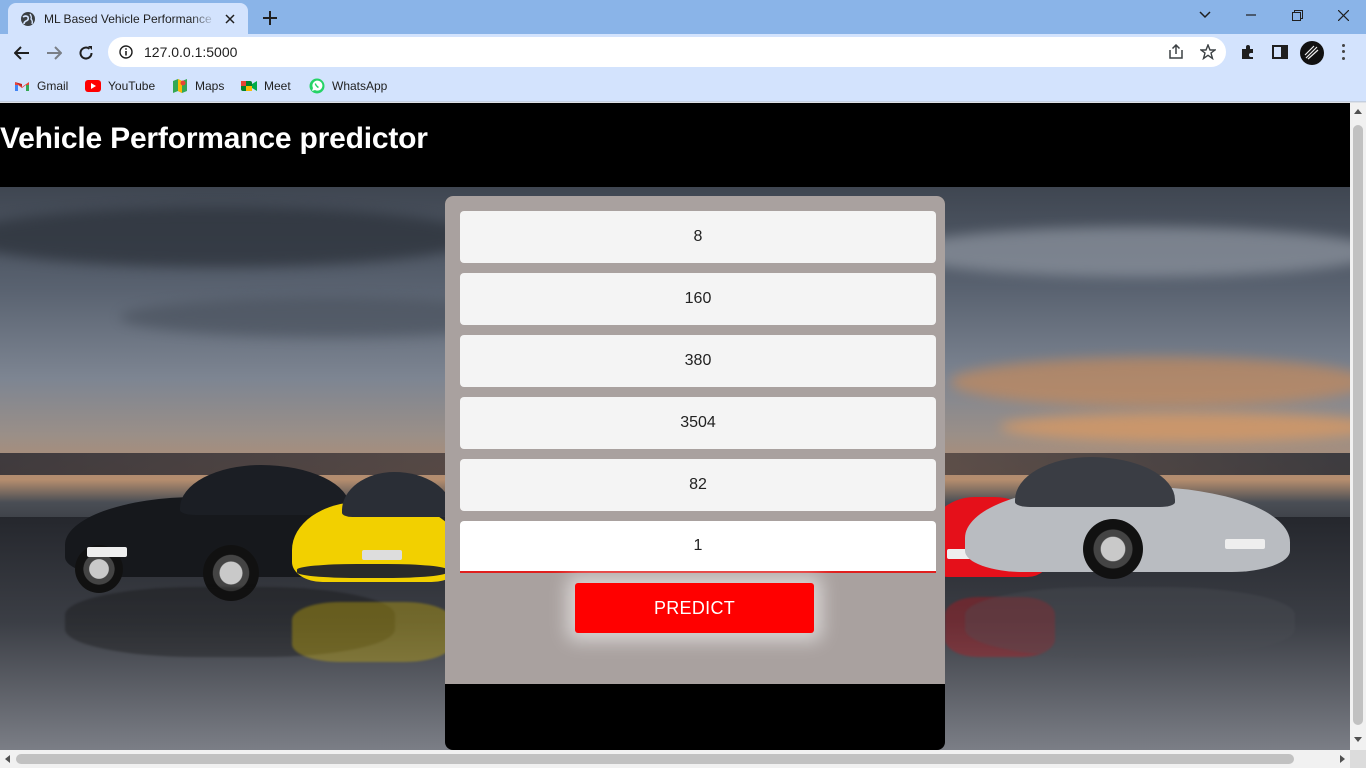 The width and height of the screenshot is (1366, 768). I want to click on vertical-scroll-thumb, so click(1358, 425).